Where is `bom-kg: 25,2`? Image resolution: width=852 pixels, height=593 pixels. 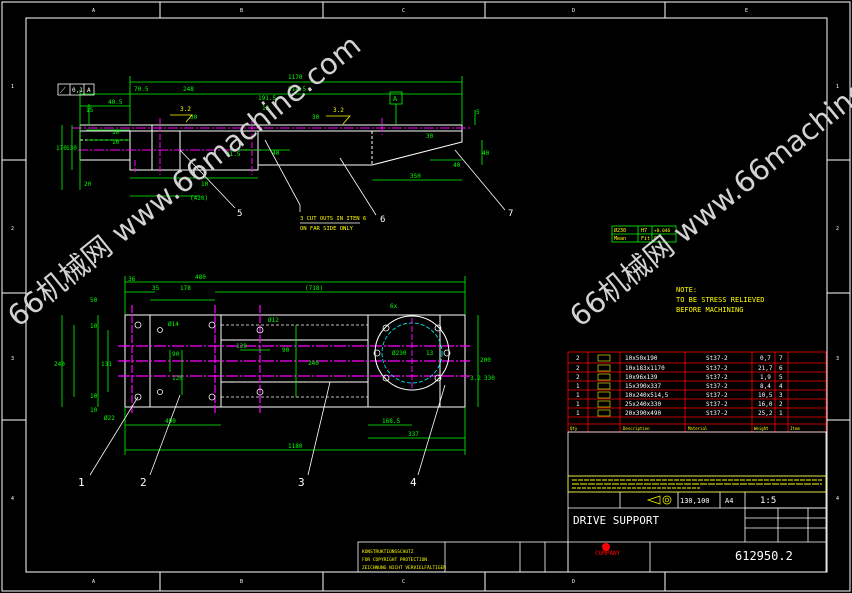 bom-kg: 25,2 is located at coordinates (765, 413).